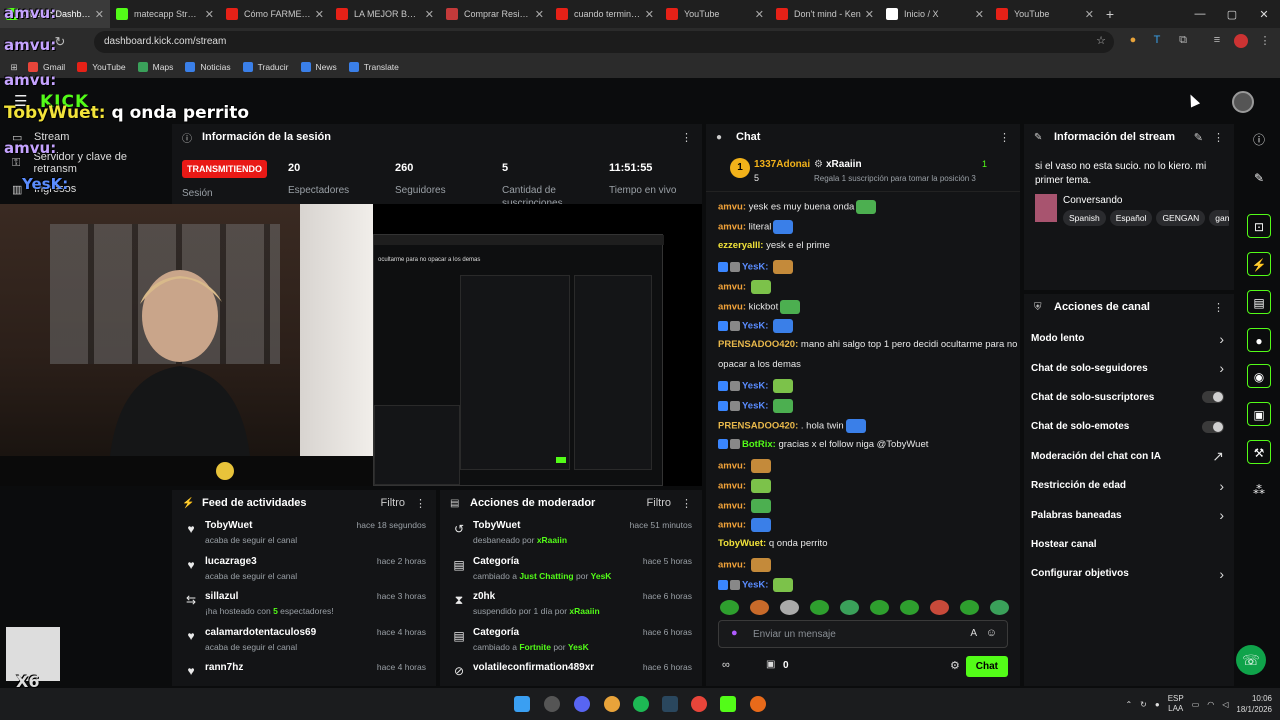  What do you see at coordinates (1131, 218) in the screenshot?
I see `stream-tag: Español` at bounding box center [1131, 218].